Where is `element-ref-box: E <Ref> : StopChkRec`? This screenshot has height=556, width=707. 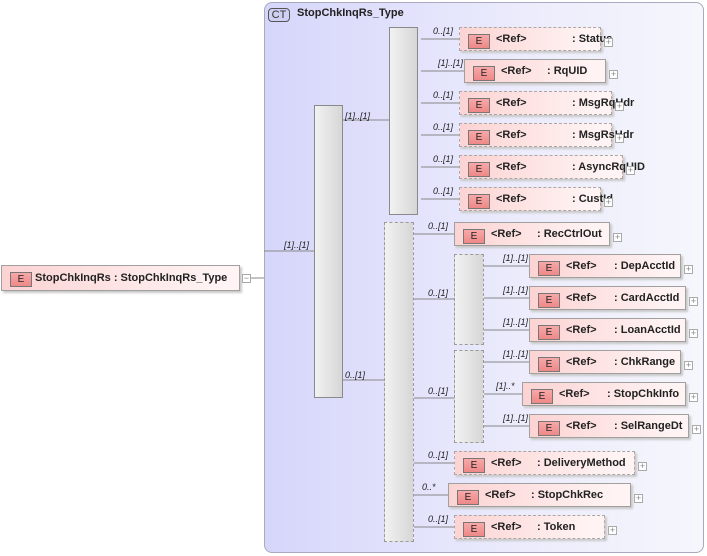
element-ref-box: E <Ref> : StopChkRec is located at coordinates (539, 495).